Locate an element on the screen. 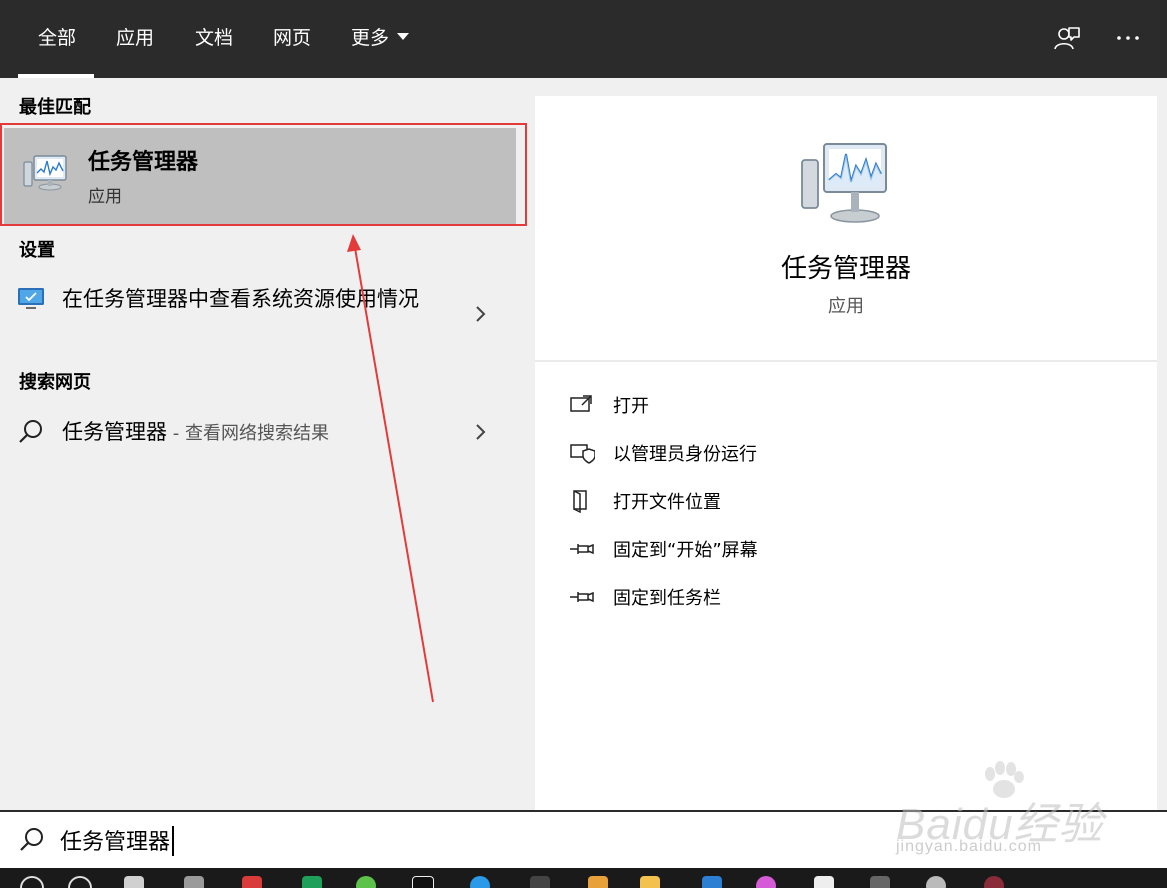 This screenshot has height=888, width=1167. action-run-as-admin: 以管理员身份运行 is located at coordinates (769, 454).